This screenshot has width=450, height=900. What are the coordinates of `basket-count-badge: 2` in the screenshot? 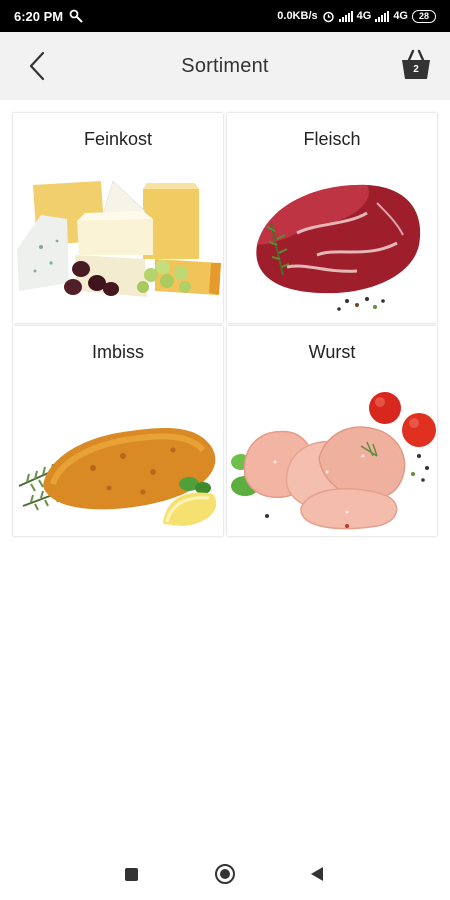 It's located at (416, 69).